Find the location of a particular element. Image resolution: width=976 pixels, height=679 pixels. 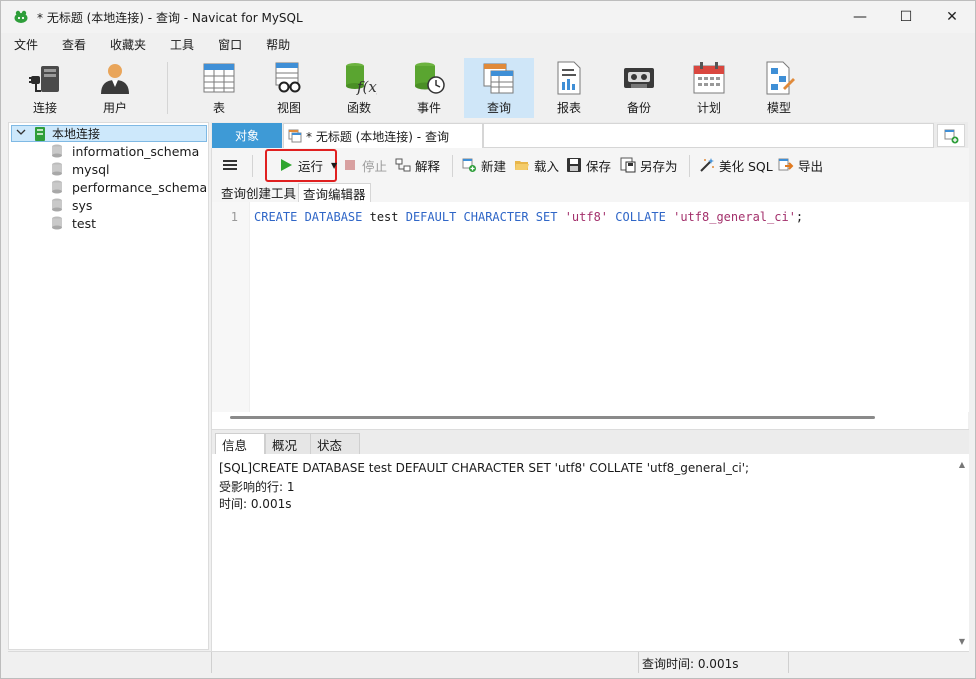

chevron-down-icon is located at coordinates (21, 133).